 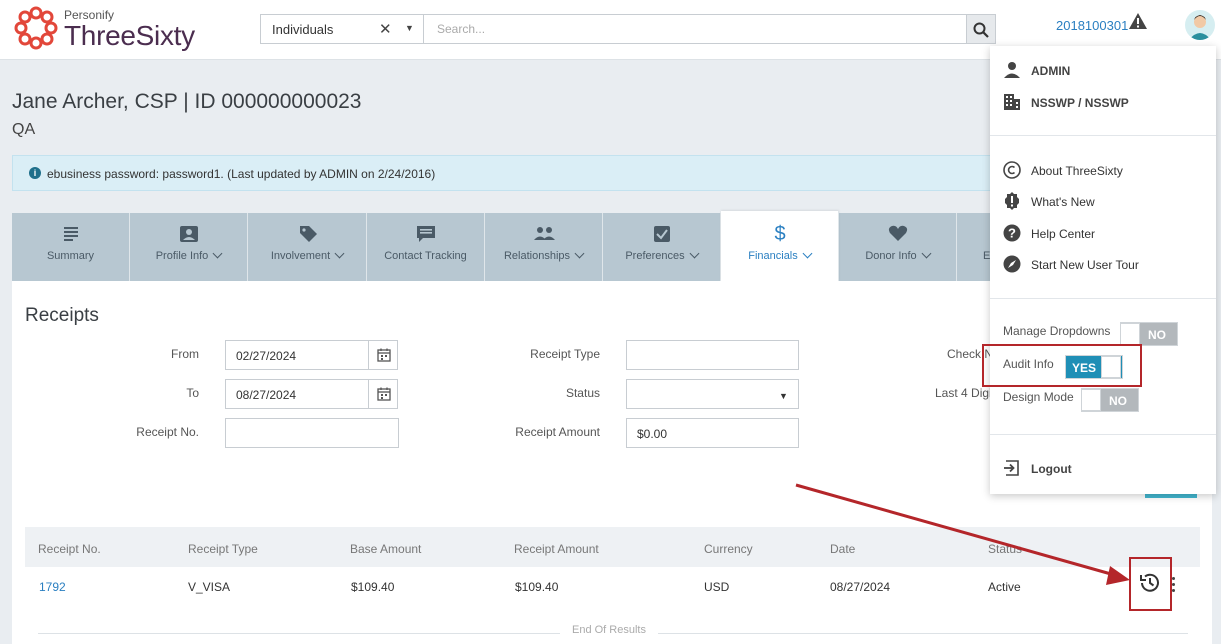 I want to click on record-title: Jane Archer, CSP | ID 000000000023, so click(x=187, y=101).